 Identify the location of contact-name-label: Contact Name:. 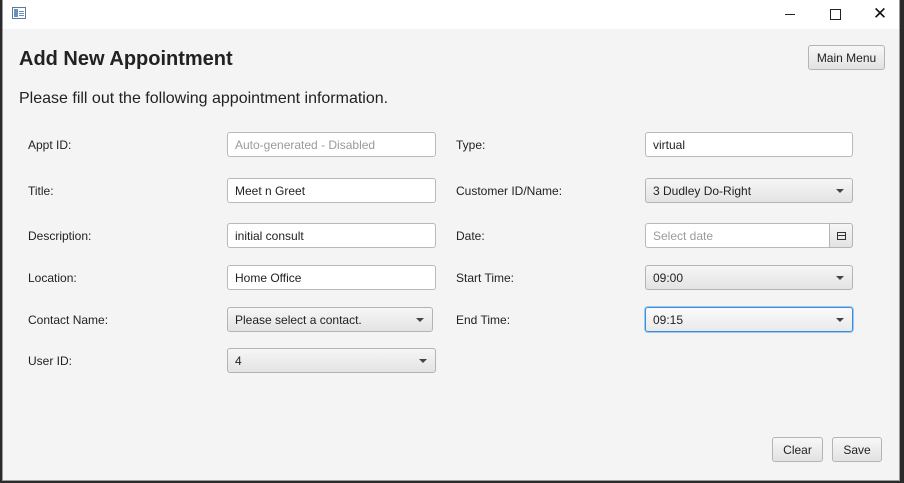
(68, 320).